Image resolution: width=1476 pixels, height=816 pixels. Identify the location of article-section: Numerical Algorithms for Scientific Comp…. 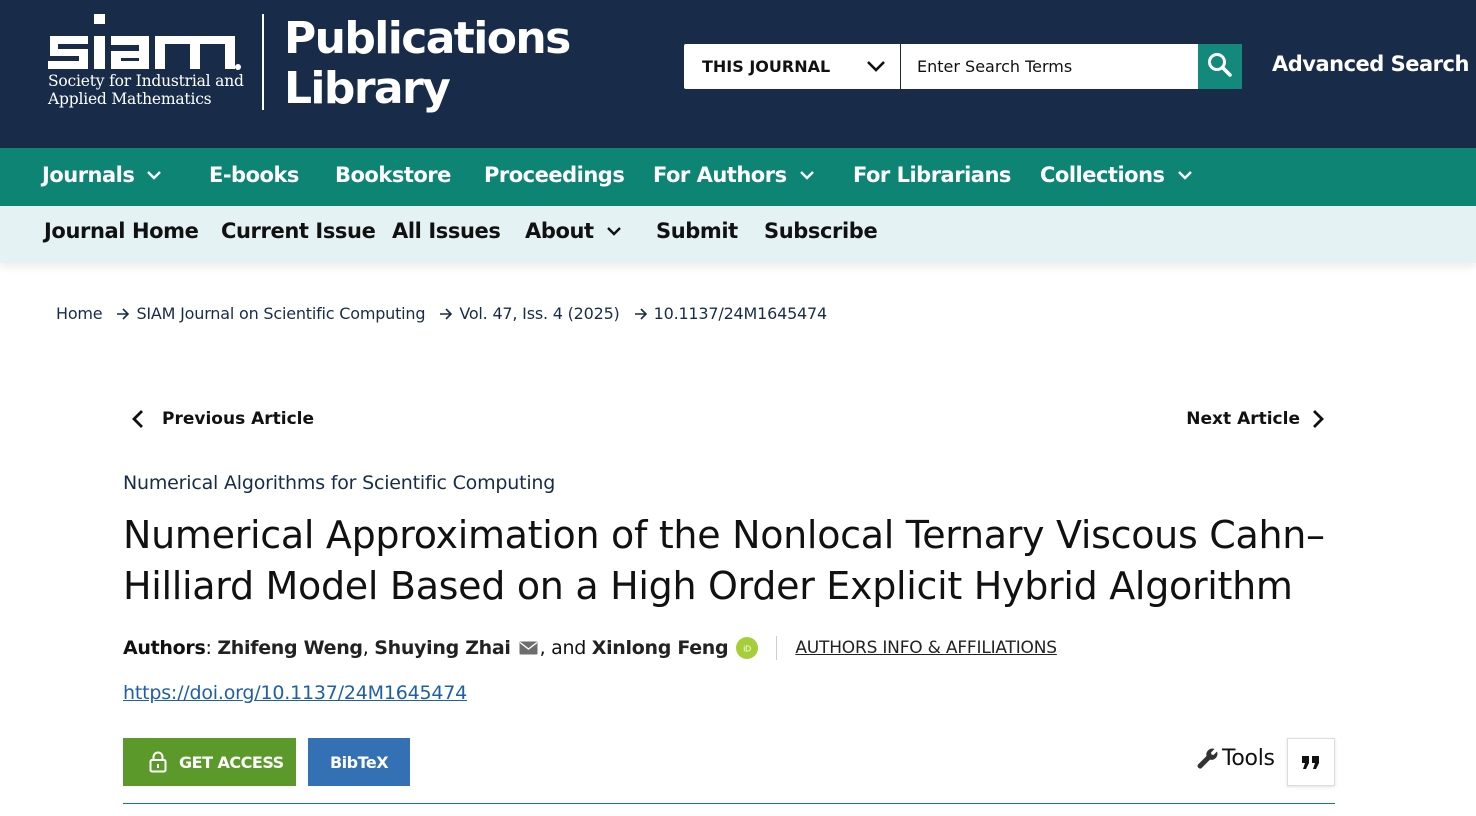
(339, 483).